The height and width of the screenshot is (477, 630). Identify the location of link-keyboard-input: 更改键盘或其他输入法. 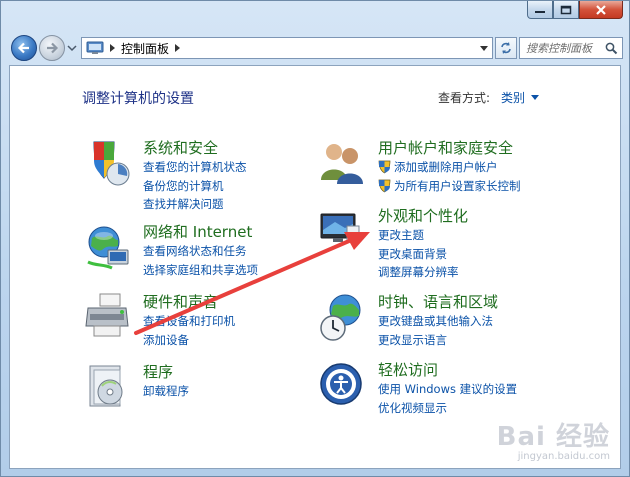
(483, 321).